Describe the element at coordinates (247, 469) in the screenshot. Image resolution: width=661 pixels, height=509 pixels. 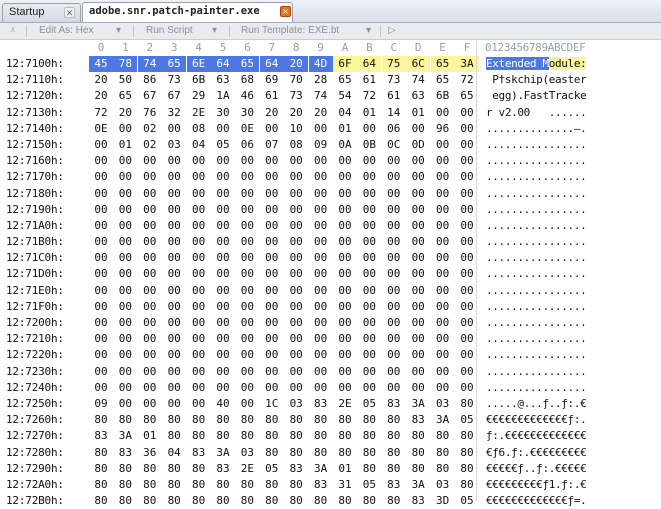
I see `hex-byte: 2E` at that location.